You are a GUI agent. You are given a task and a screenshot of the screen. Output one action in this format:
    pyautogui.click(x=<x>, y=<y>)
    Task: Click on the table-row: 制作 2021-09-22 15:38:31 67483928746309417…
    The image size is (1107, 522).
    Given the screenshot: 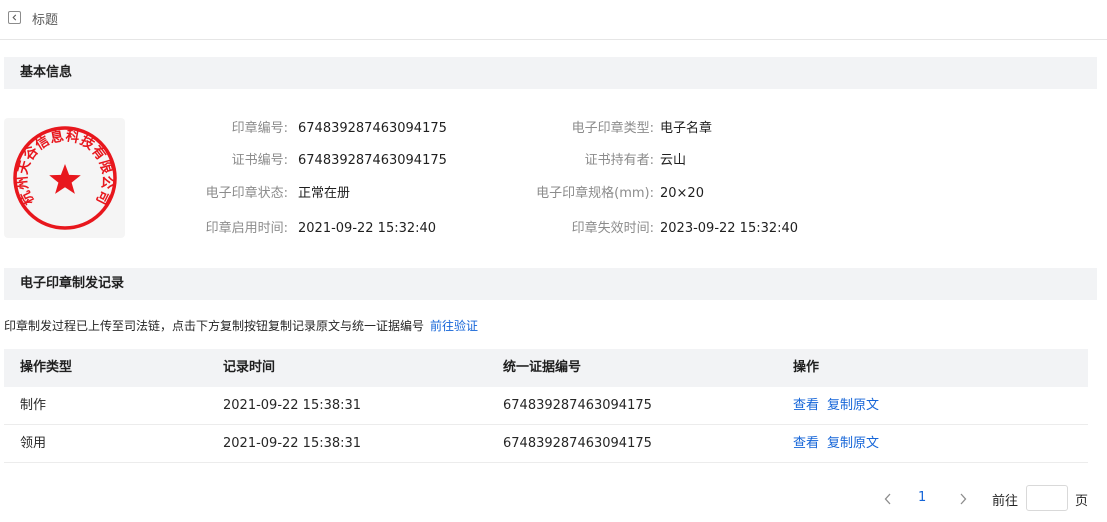 What is the action you would take?
    pyautogui.click(x=546, y=406)
    